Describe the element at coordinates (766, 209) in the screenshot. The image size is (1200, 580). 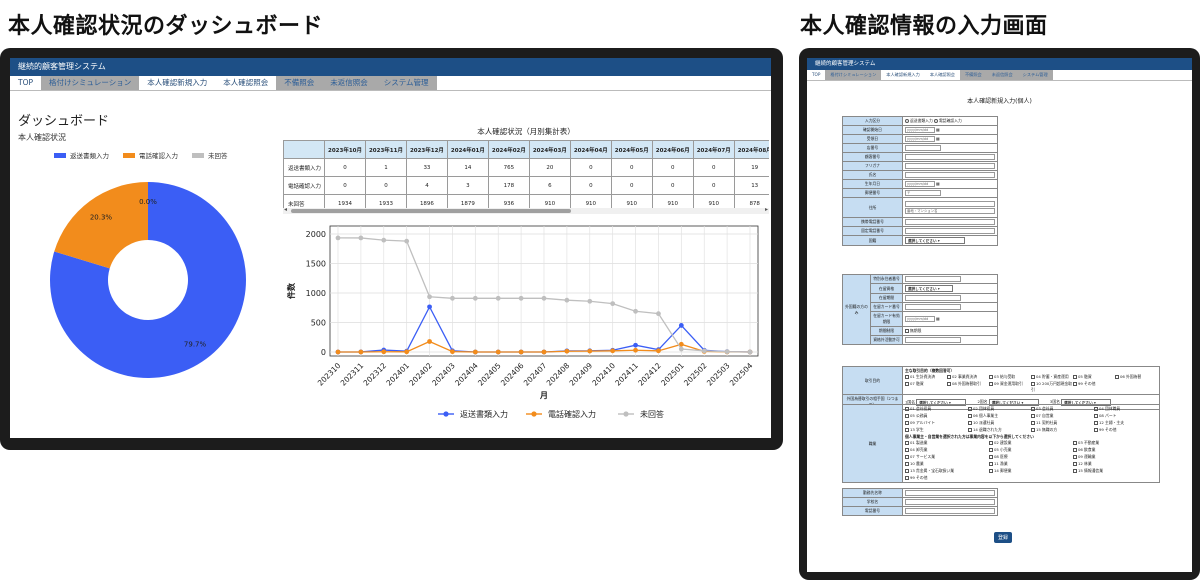
I see `scroll-right-icon: ▸` at that location.